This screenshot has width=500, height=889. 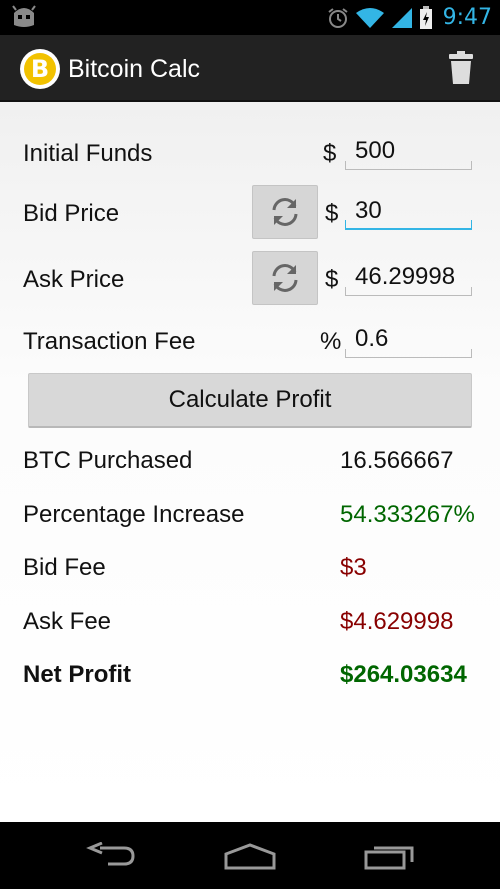 I want to click on transaction-fee-row: Transaction Fee % 0.6, so click(x=250, y=342).